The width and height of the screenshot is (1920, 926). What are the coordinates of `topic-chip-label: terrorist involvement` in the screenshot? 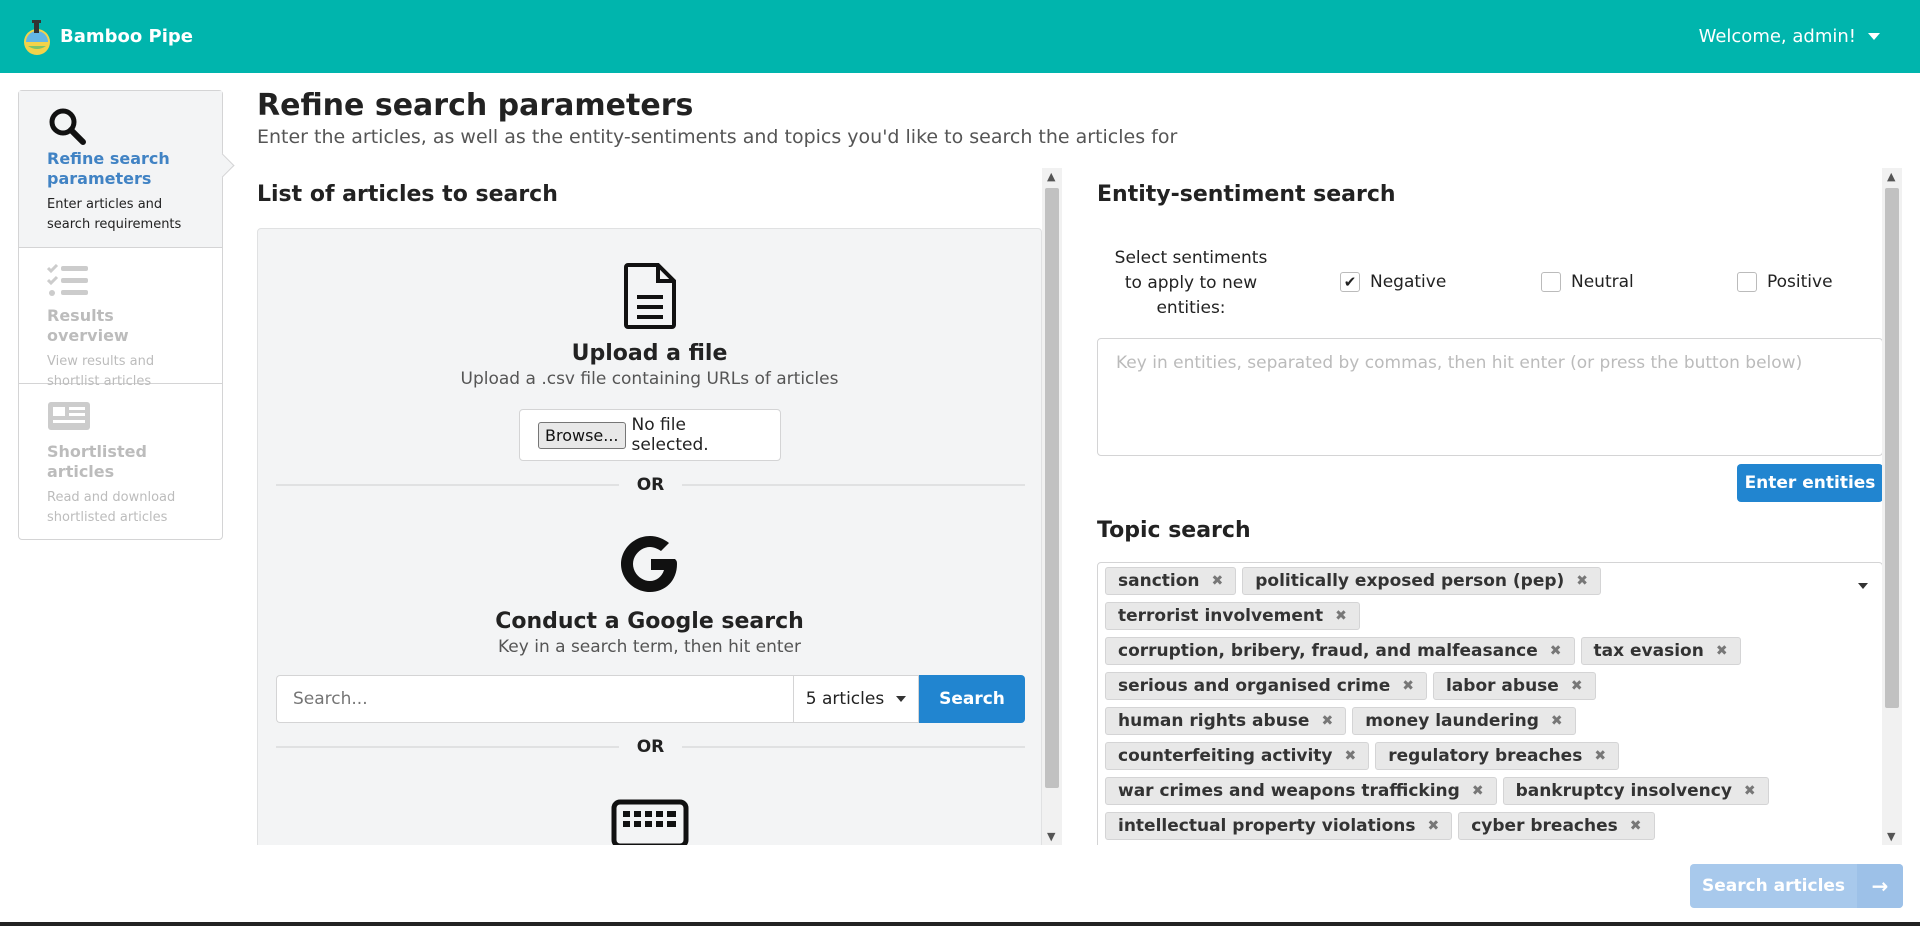 It's located at (1221, 616).